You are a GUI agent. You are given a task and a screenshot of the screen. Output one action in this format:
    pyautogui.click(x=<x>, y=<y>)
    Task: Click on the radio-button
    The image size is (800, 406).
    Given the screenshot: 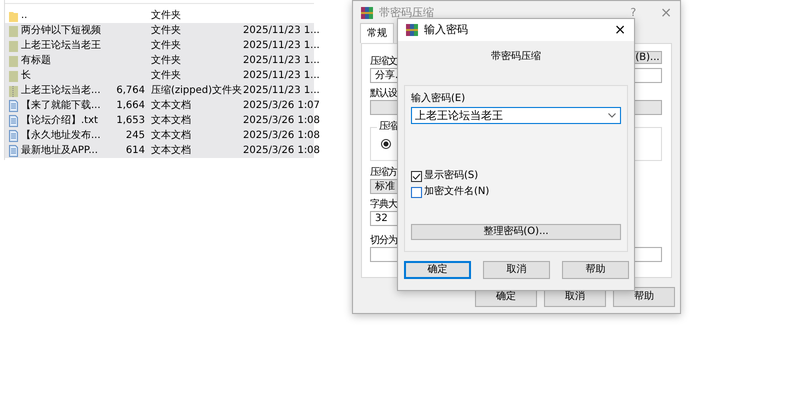 What is the action you would take?
    pyautogui.click(x=386, y=144)
    